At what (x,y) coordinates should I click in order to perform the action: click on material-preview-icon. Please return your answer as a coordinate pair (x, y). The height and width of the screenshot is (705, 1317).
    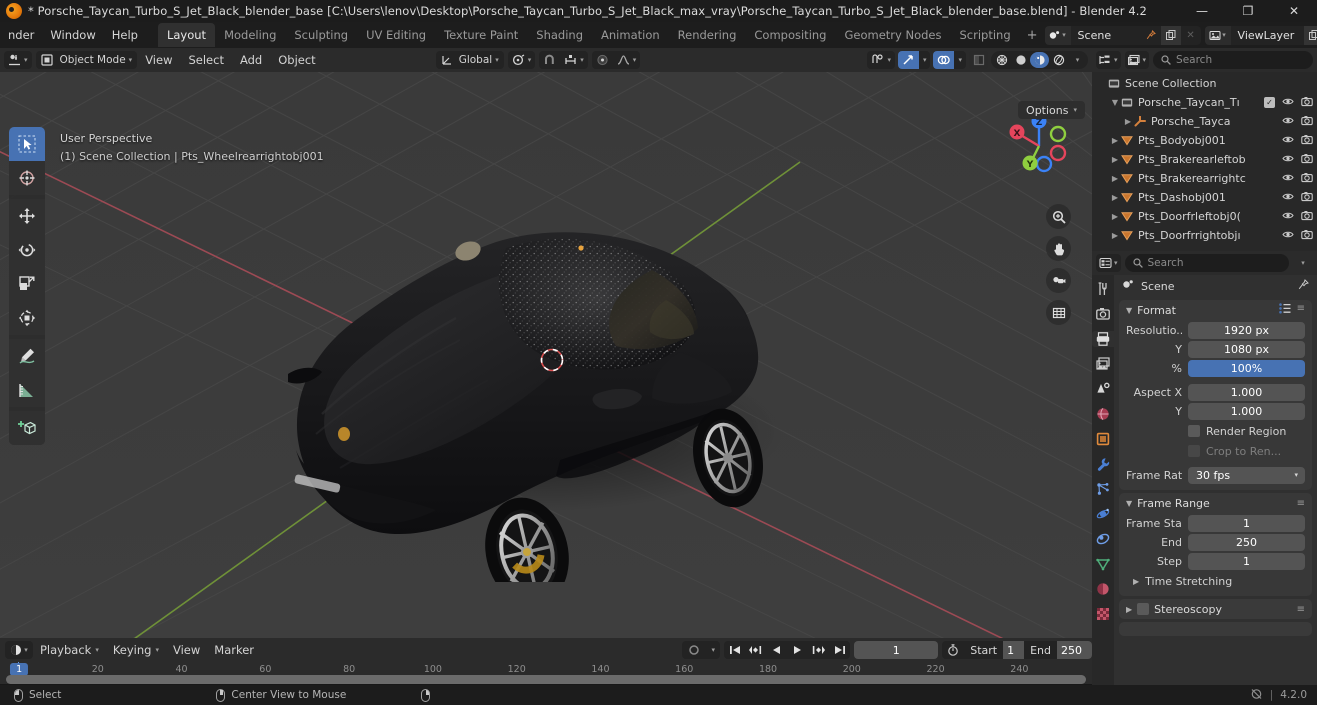
    Looking at the image, I should click on (1039, 60).